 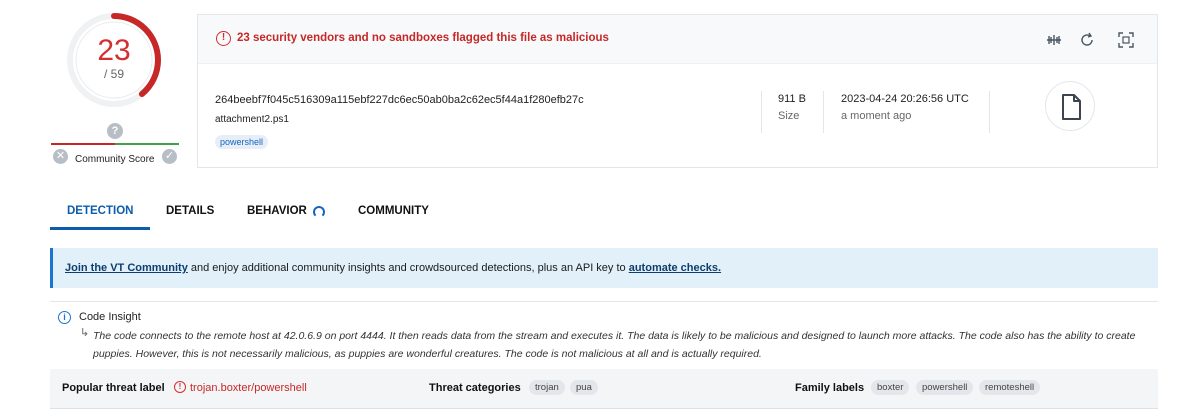 I want to click on active-tab-indicator, so click(x=100, y=228).